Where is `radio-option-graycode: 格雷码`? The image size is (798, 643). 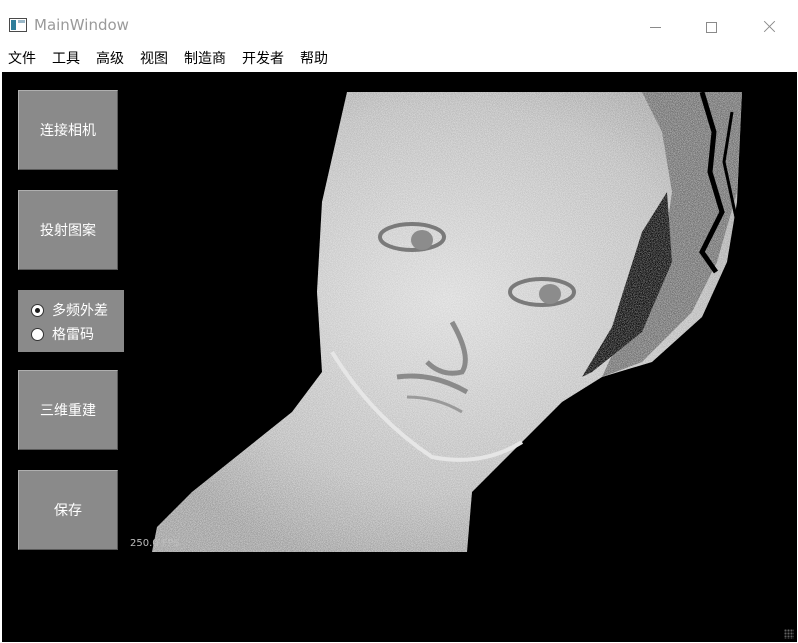
radio-option-graycode: 格雷码 is located at coordinates (77, 334).